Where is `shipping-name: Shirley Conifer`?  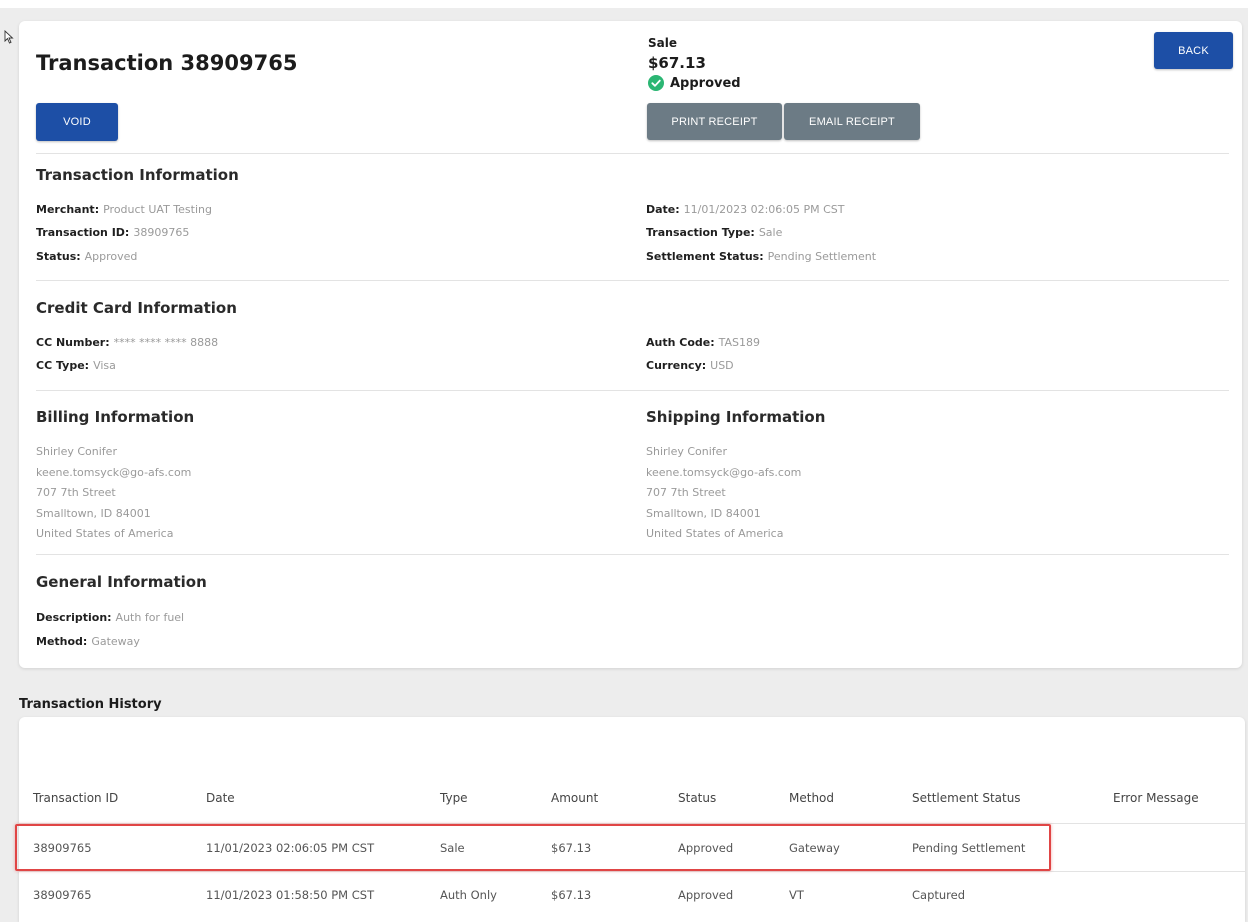 shipping-name: Shirley Conifer is located at coordinates (686, 451).